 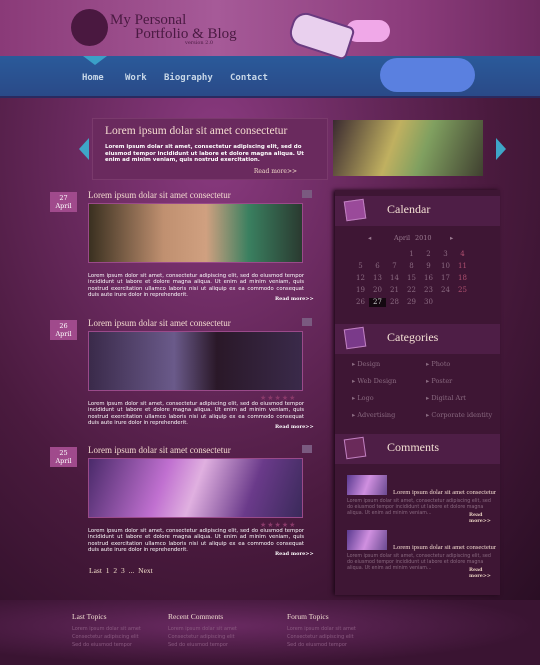 I want to click on pager-last: Last, so click(x=95, y=570).